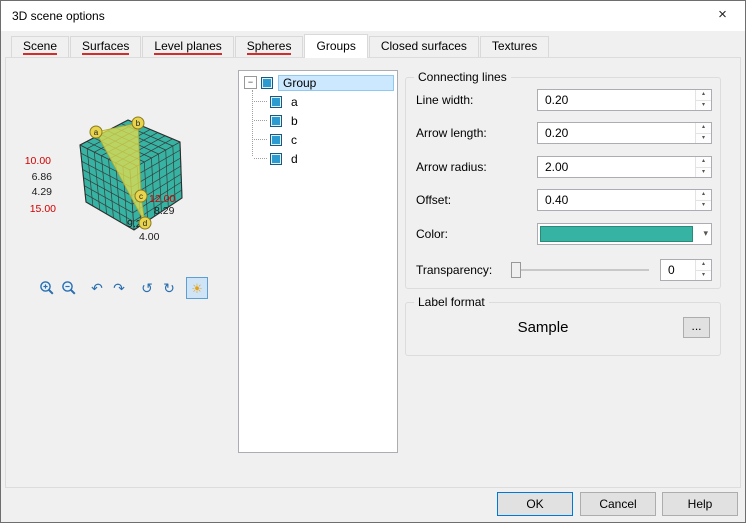  What do you see at coordinates (276, 101) in the screenshot?
I see `checkbox-a` at bounding box center [276, 101].